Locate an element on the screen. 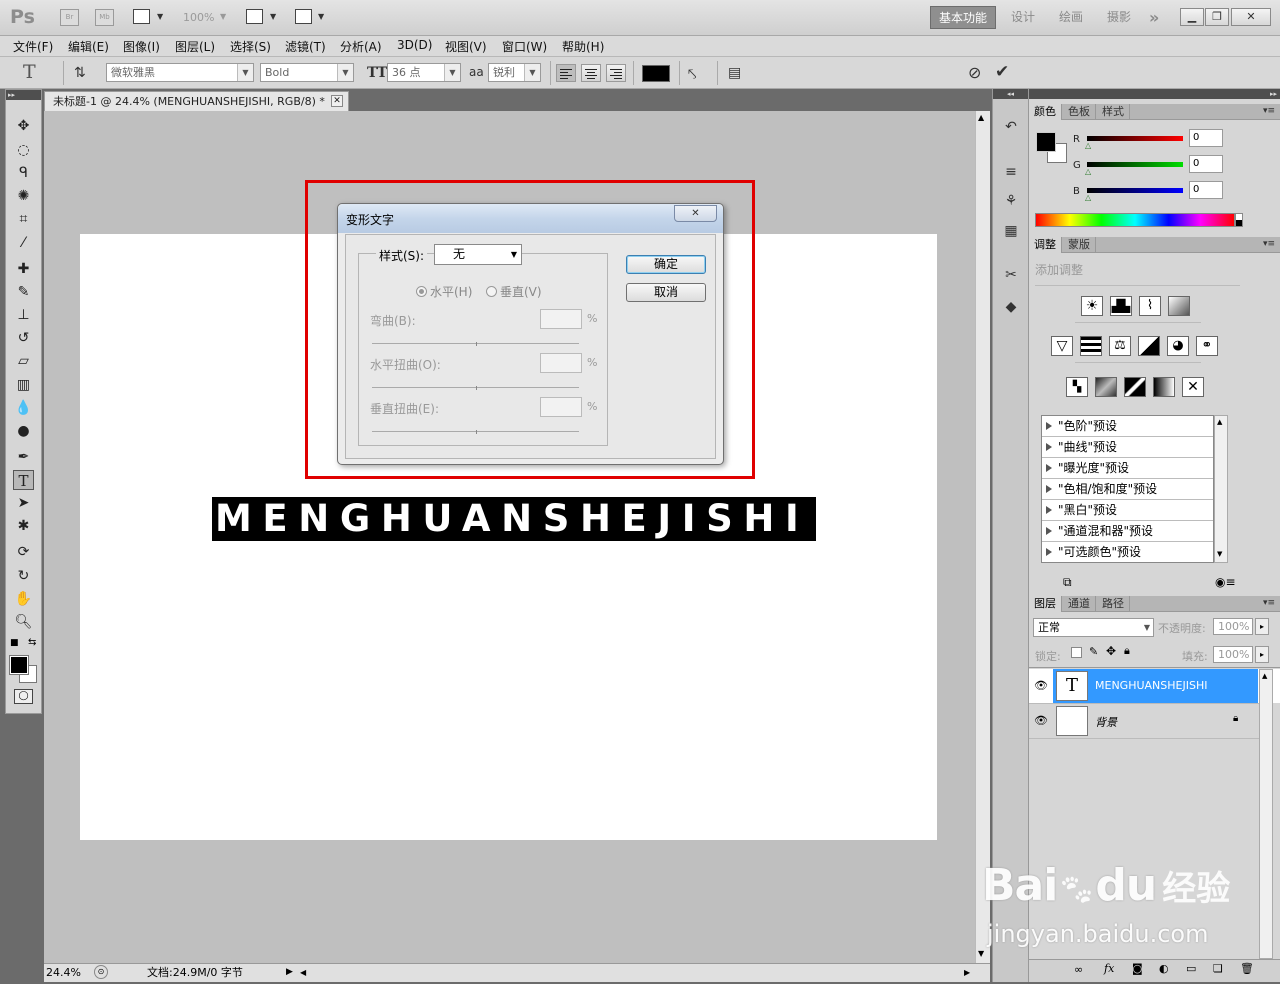  type-tool-preset-icon: T is located at coordinates (29, 72).